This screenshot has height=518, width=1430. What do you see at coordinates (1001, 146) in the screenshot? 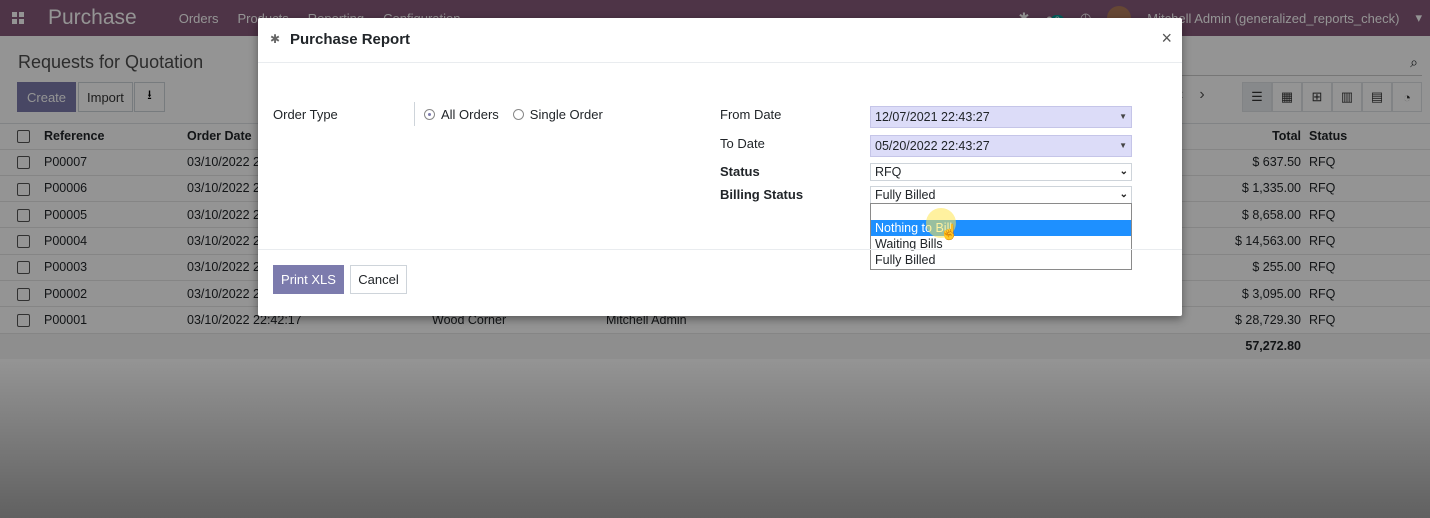
I see `to-date-field: 05/20/2022 22:43:27 ▼` at bounding box center [1001, 146].